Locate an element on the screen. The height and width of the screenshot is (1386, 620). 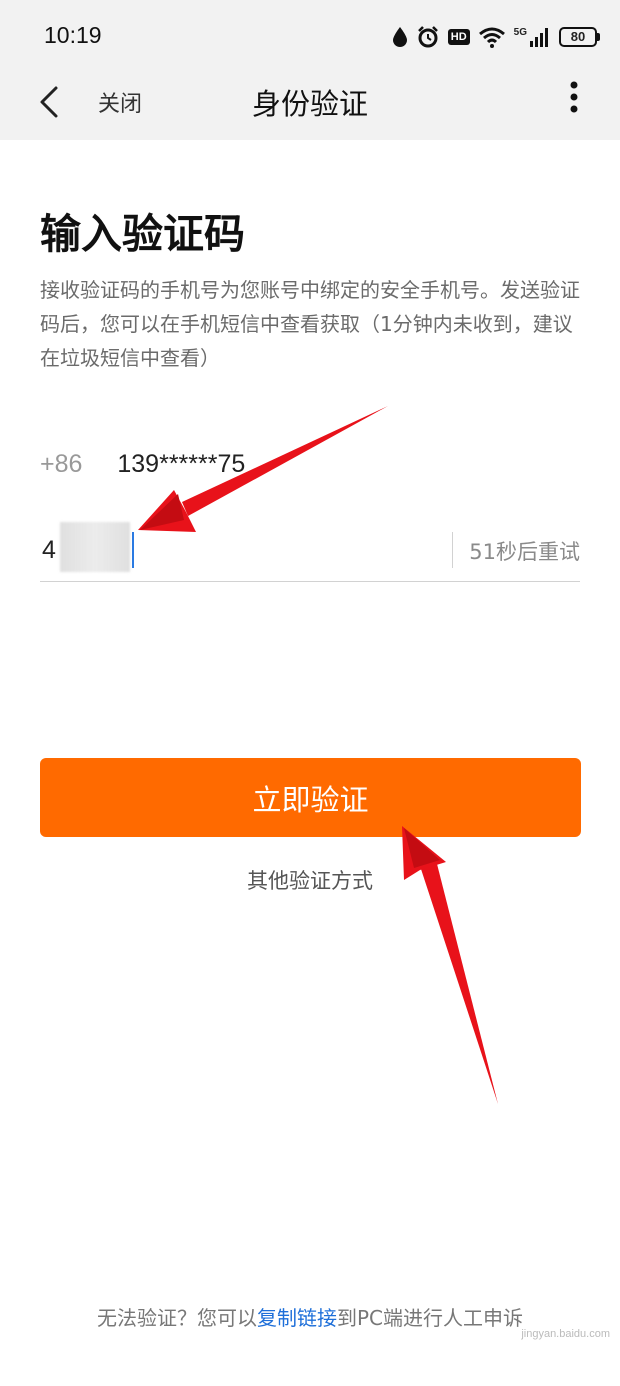
battery-icon: 80 is located at coordinates (579, 37).